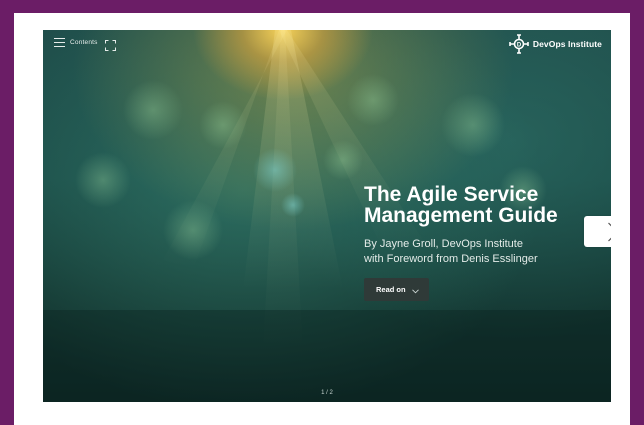 The height and width of the screenshot is (425, 644). What do you see at coordinates (597, 231) in the screenshot?
I see `next-page-button` at bounding box center [597, 231].